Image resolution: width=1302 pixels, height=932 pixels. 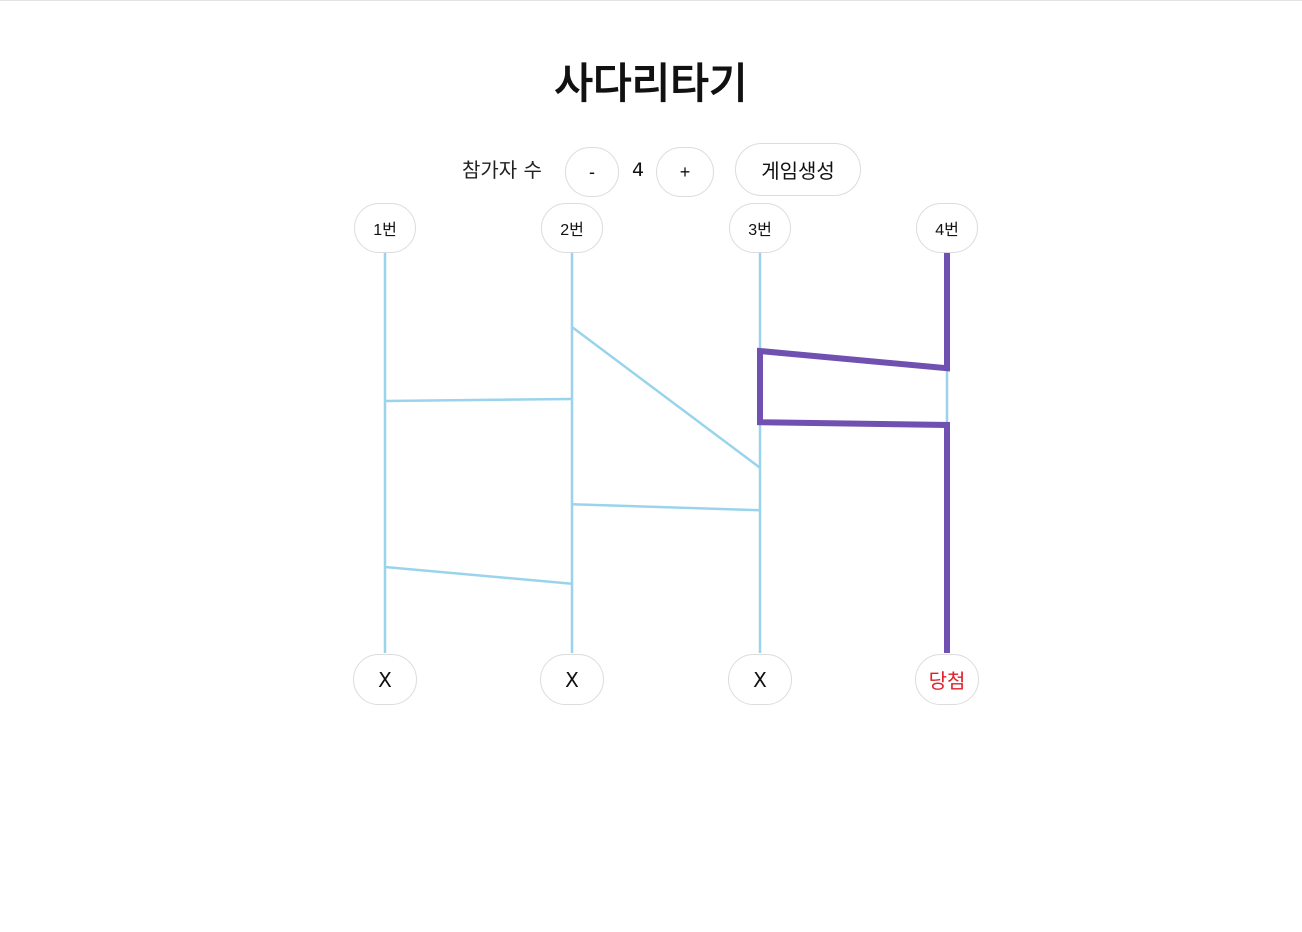 What do you see at coordinates (572, 679) in the screenshot?
I see `result-label-2: X` at bounding box center [572, 679].